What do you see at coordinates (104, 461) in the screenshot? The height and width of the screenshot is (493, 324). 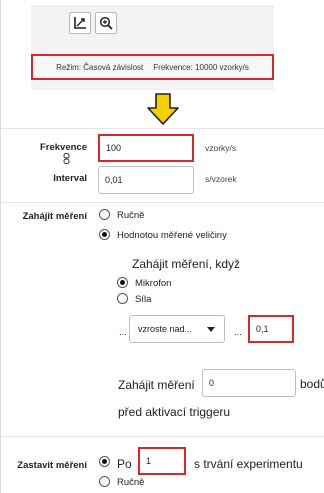 I see `stop-after-radio` at bounding box center [104, 461].